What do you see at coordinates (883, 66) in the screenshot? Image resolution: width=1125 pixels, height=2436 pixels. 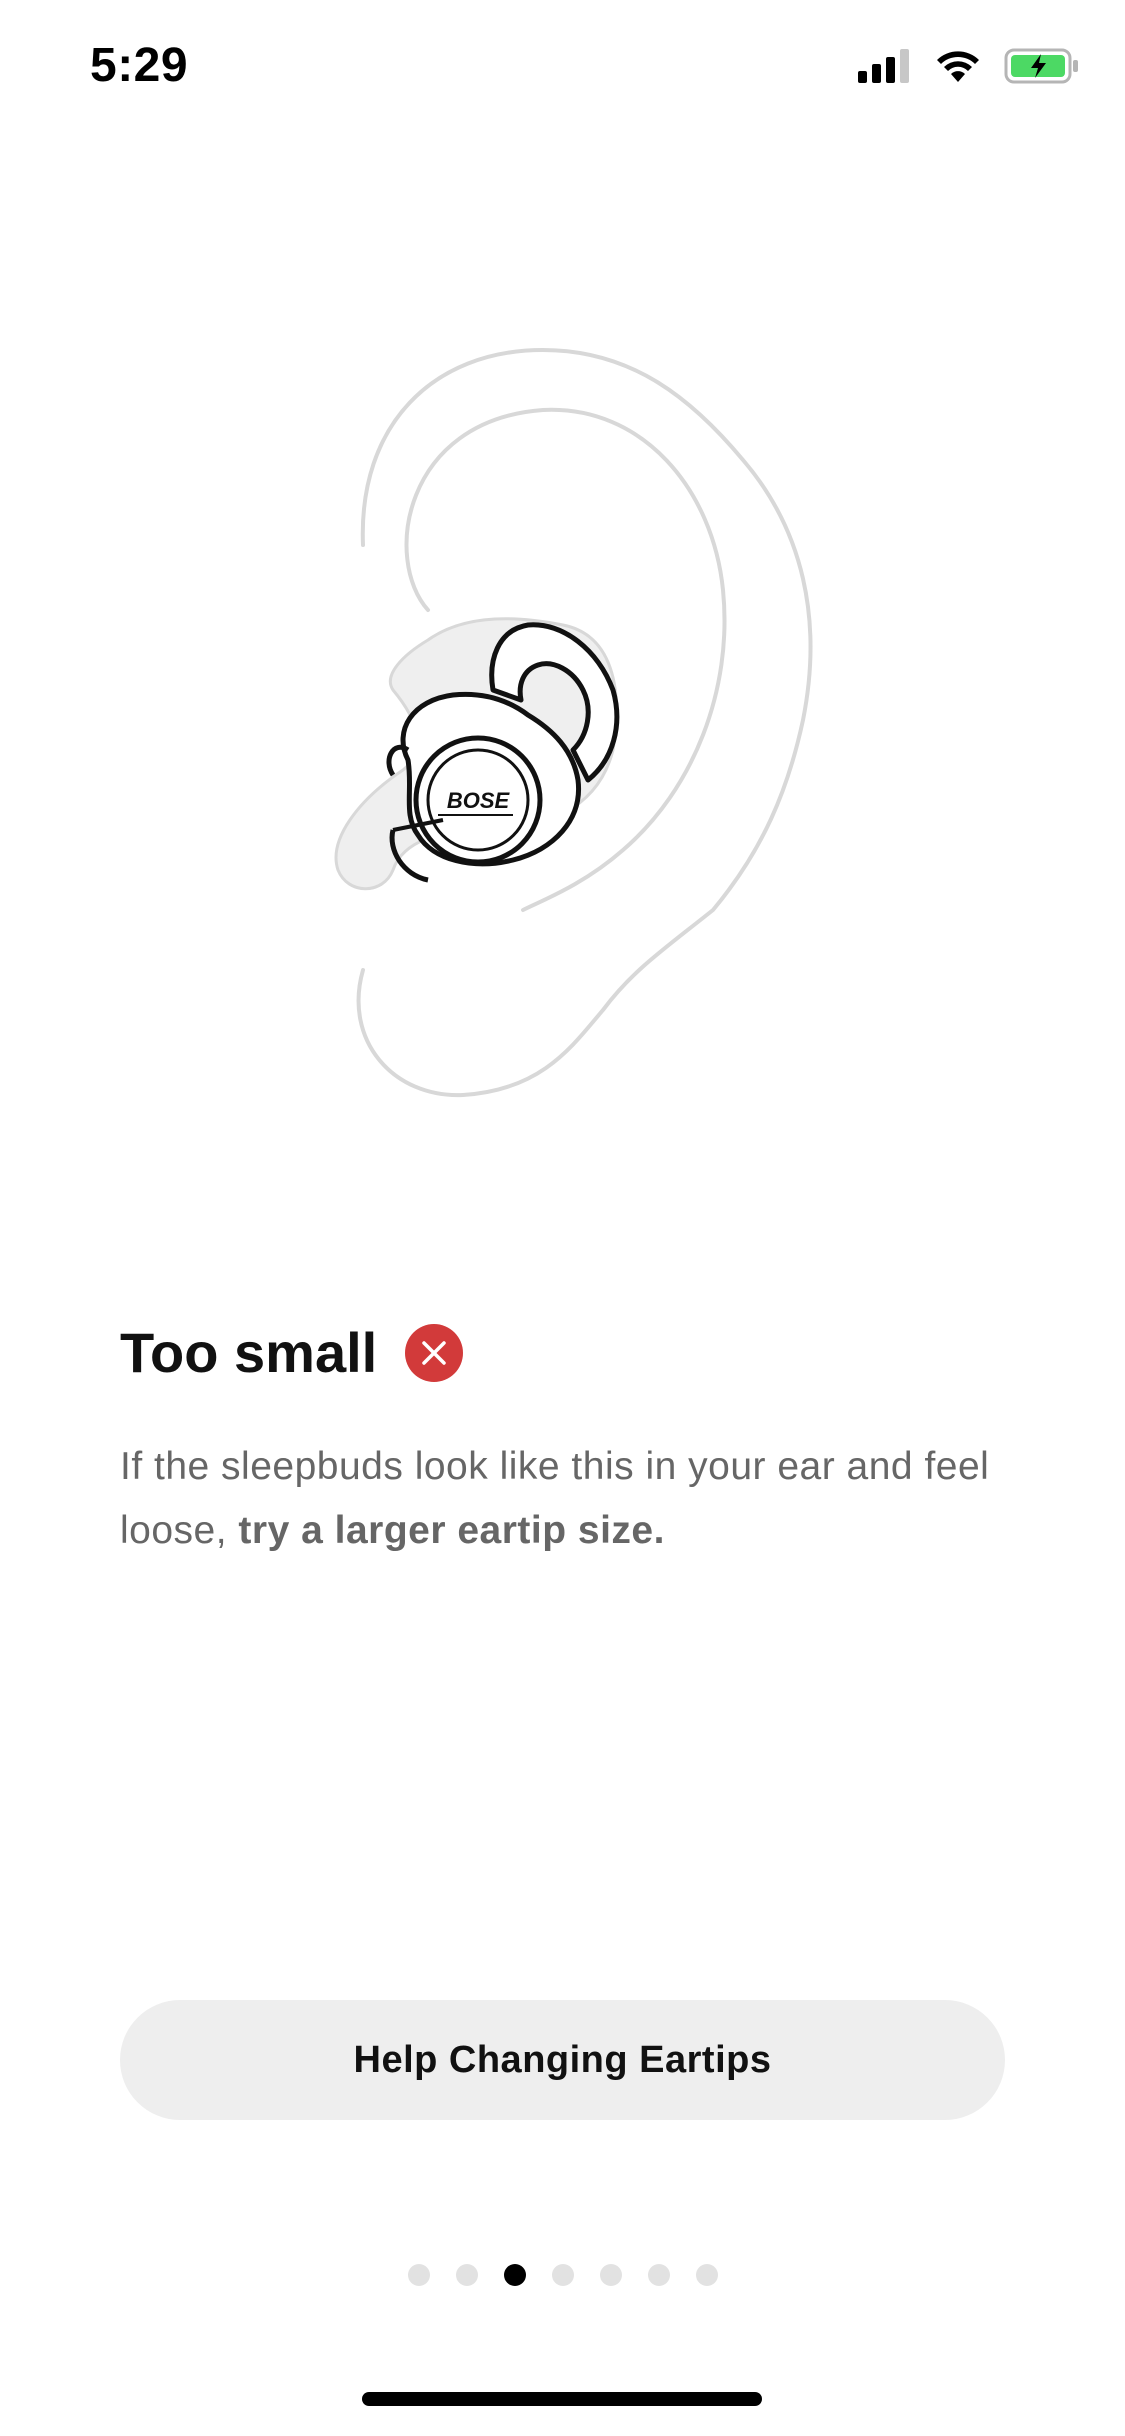 I see `signal-icon` at bounding box center [883, 66].